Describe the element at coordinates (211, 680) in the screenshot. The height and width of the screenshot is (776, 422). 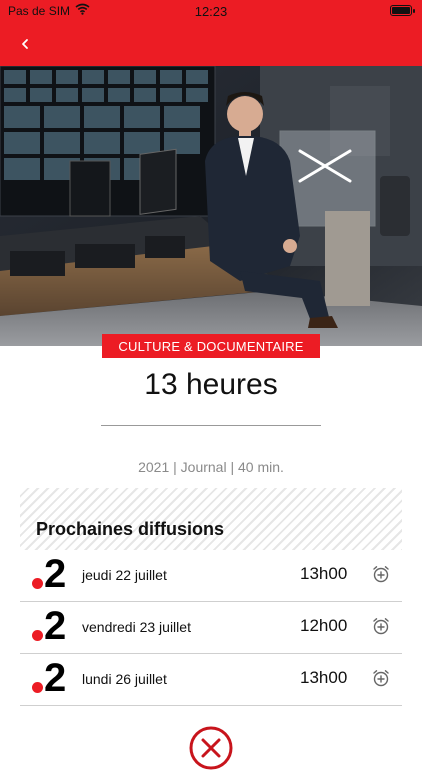
I see `broadcast-row: 2 lundi 26 juillet 13h00` at that location.